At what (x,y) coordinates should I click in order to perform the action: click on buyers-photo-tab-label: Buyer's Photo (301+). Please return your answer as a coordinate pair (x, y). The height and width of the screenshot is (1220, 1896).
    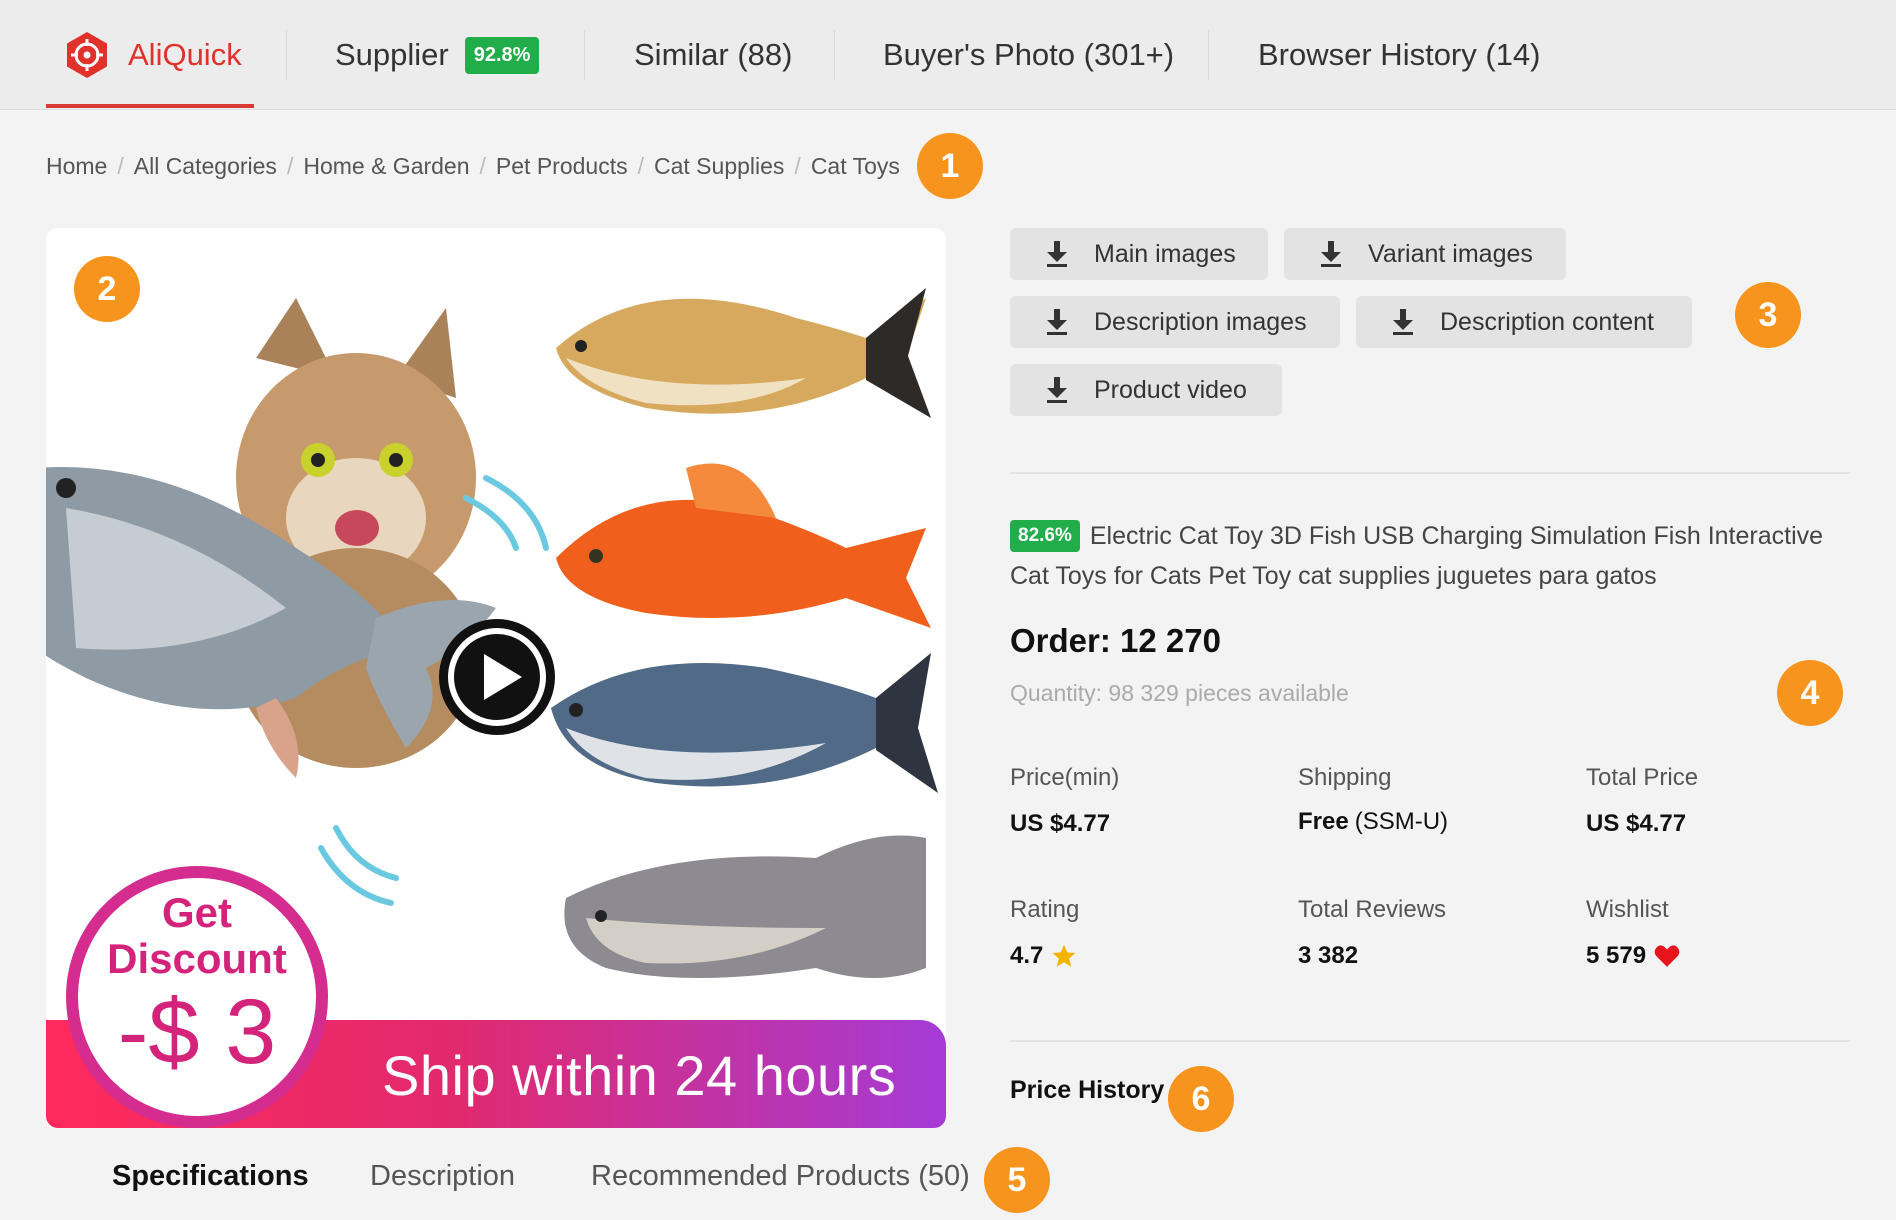
    Looking at the image, I should click on (1029, 54).